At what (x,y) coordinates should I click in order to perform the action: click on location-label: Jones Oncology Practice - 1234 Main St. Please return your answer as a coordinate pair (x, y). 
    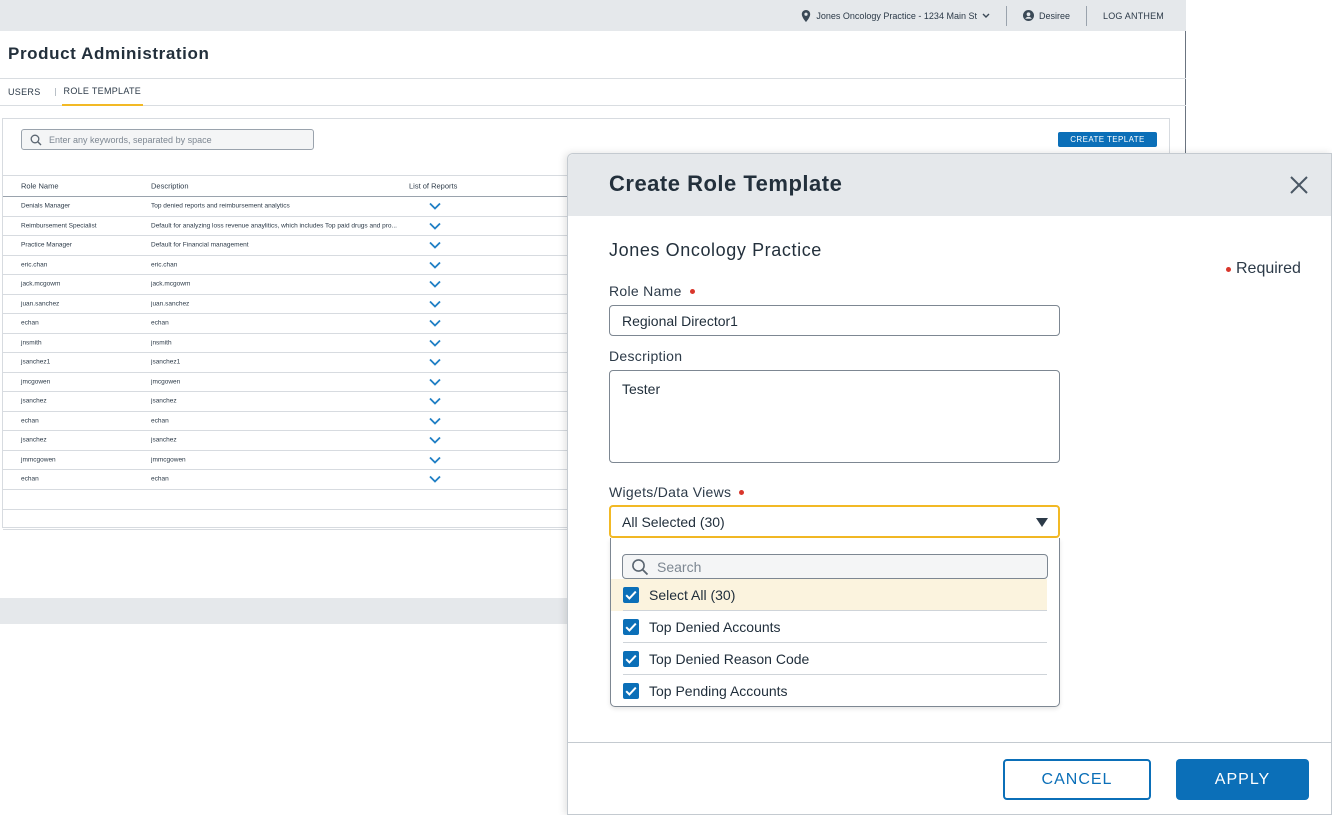
    Looking at the image, I should click on (896, 15).